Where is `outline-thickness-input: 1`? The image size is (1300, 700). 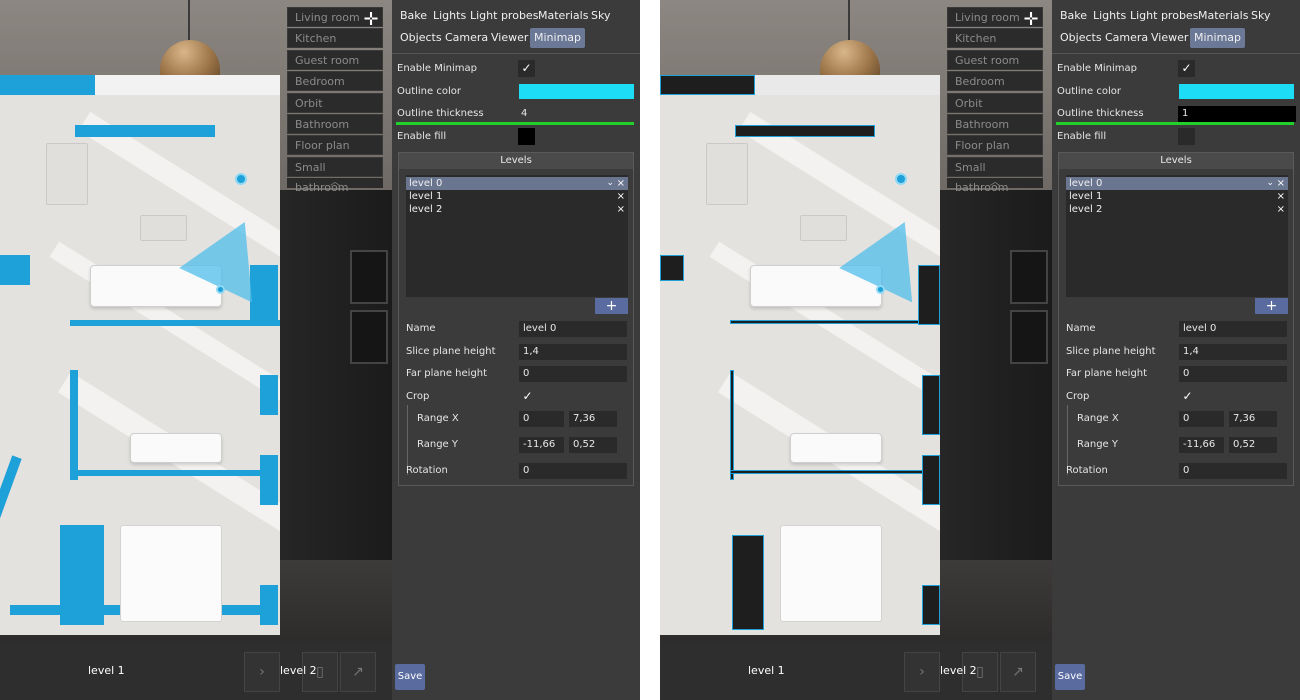 outline-thickness-input: 1 is located at coordinates (1237, 114).